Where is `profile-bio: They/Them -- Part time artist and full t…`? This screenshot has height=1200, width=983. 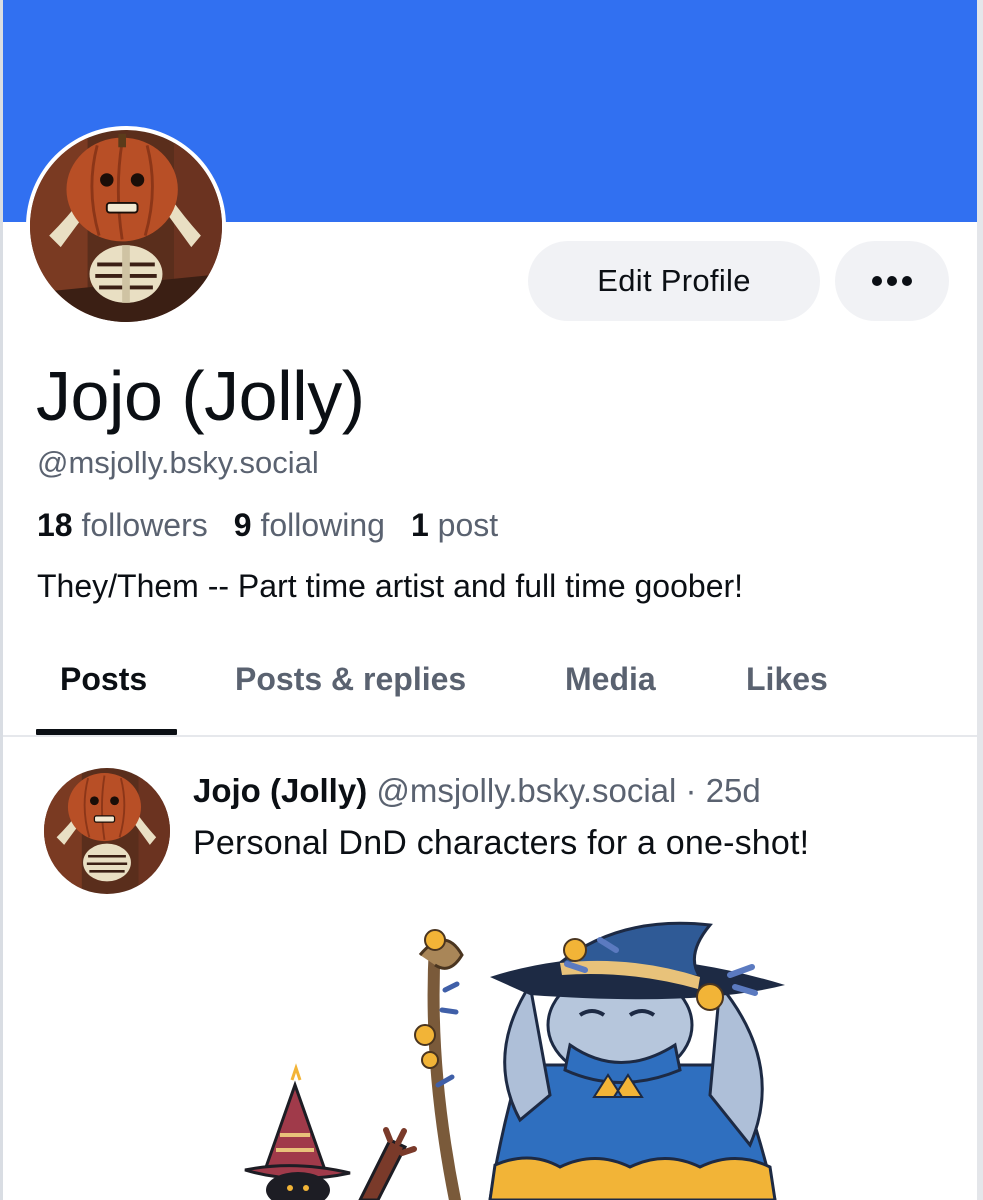
profile-bio: They/Them -- Part time artist and full t… is located at coordinates (390, 586).